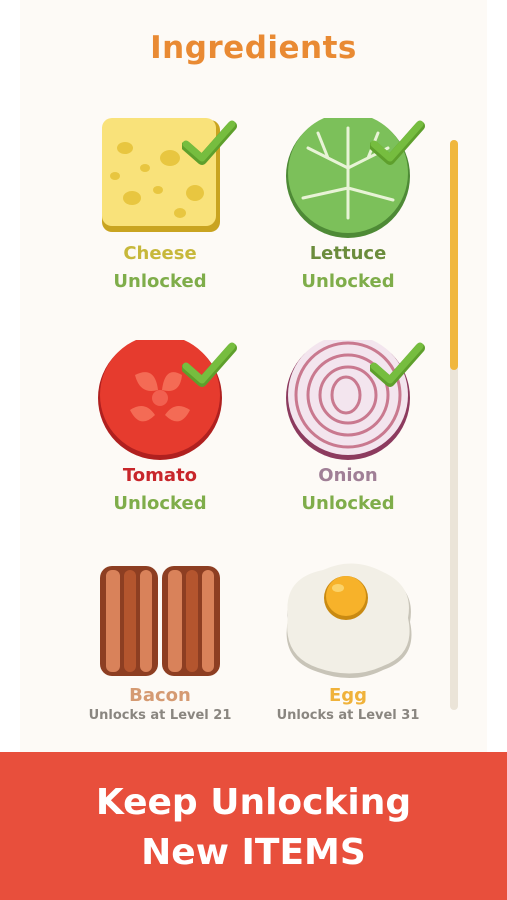 The height and width of the screenshot is (900, 507). Describe the element at coordinates (348, 695) in the screenshot. I see `ingredient-name: Egg` at that location.